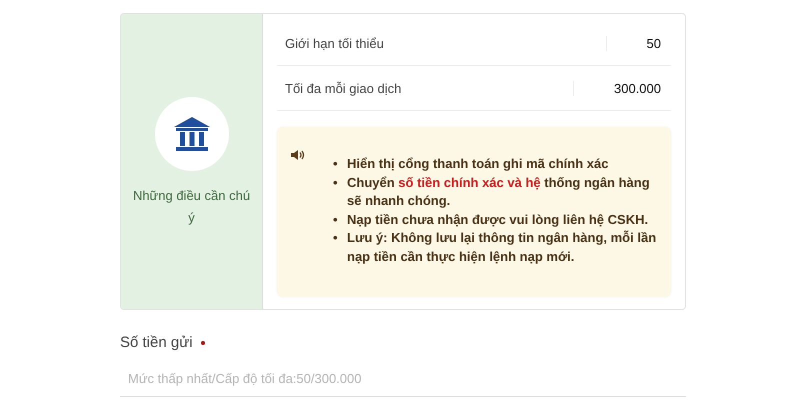 The height and width of the screenshot is (400, 800). What do you see at coordinates (156, 342) in the screenshot?
I see `field-label: Số tiền gửi` at bounding box center [156, 342].